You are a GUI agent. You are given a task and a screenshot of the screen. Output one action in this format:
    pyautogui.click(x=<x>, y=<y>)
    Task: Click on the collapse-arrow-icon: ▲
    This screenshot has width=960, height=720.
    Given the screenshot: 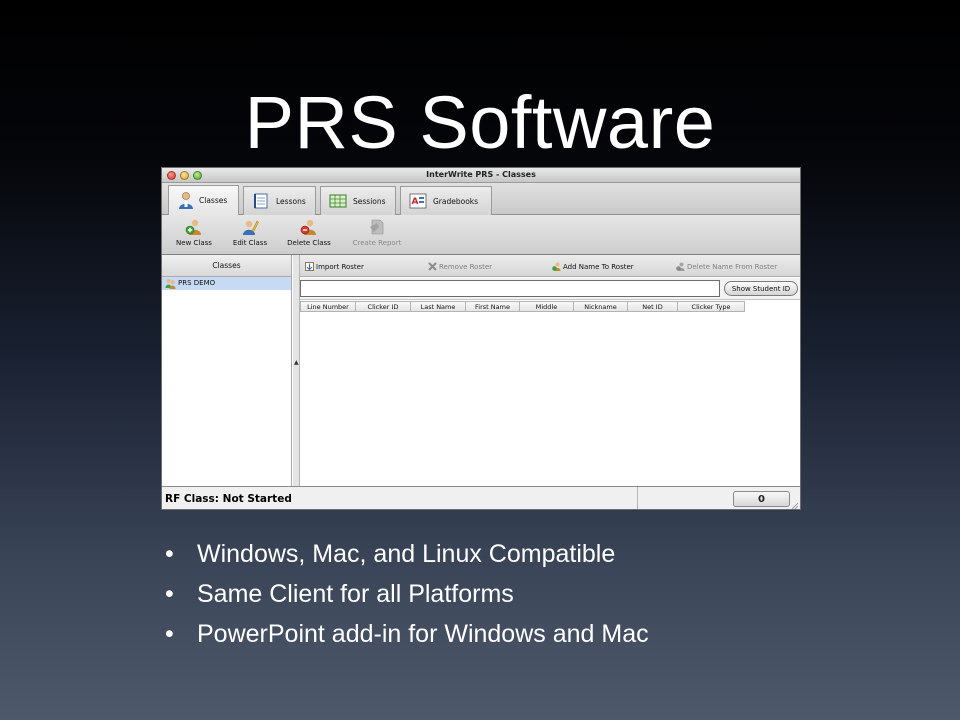 What is the action you would take?
    pyautogui.click(x=296, y=362)
    